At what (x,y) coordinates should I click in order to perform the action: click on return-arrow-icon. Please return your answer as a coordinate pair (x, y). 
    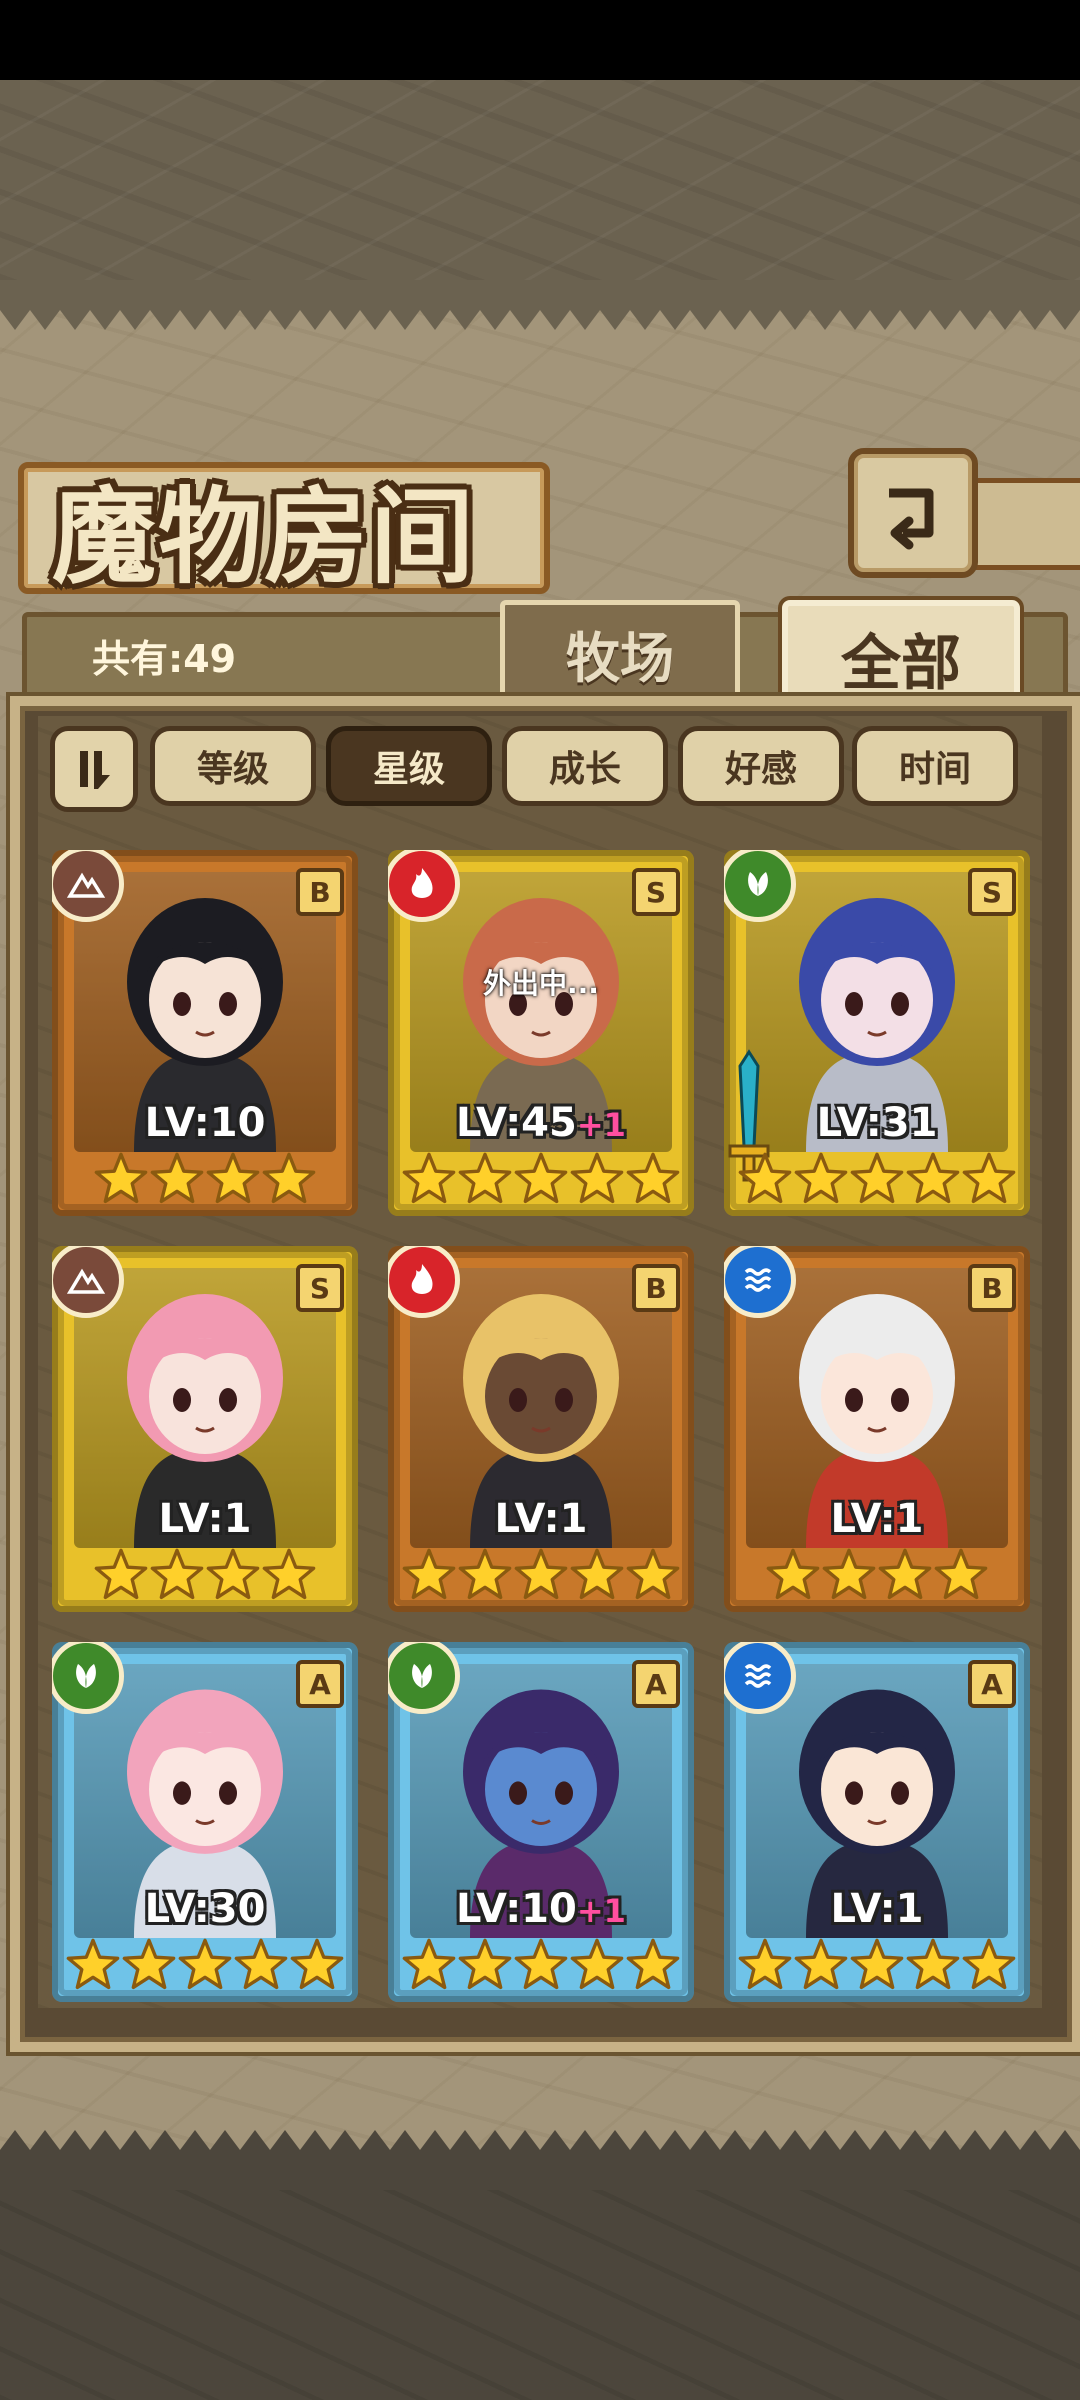
    Looking at the image, I should click on (911, 519).